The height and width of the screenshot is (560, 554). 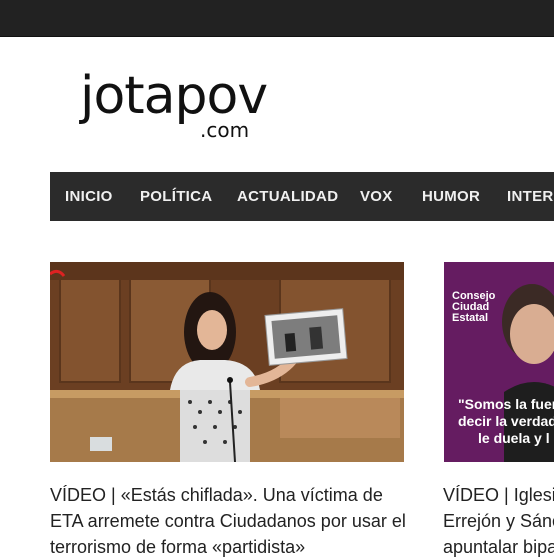 What do you see at coordinates (225, 130) in the screenshot?
I see `logo-suffix: .com` at bounding box center [225, 130].